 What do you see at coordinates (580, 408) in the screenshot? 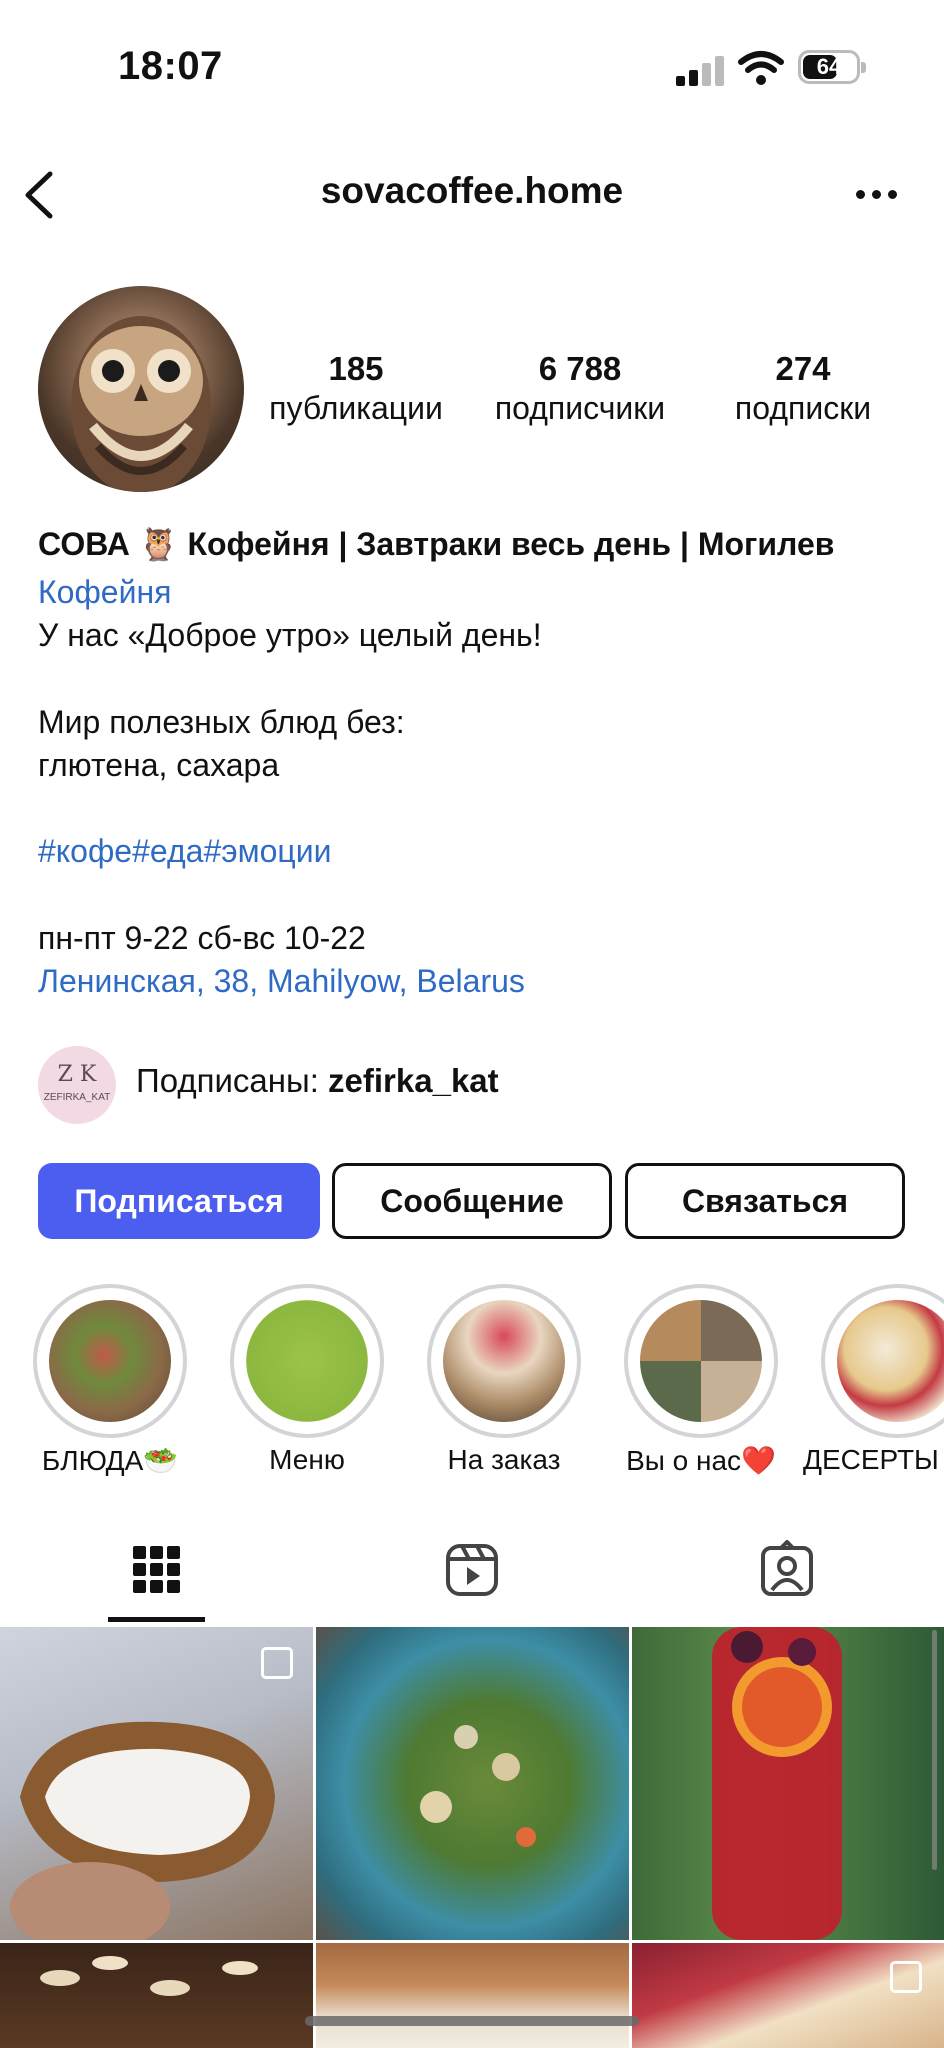
I see `followers-label: подписчики` at bounding box center [580, 408].